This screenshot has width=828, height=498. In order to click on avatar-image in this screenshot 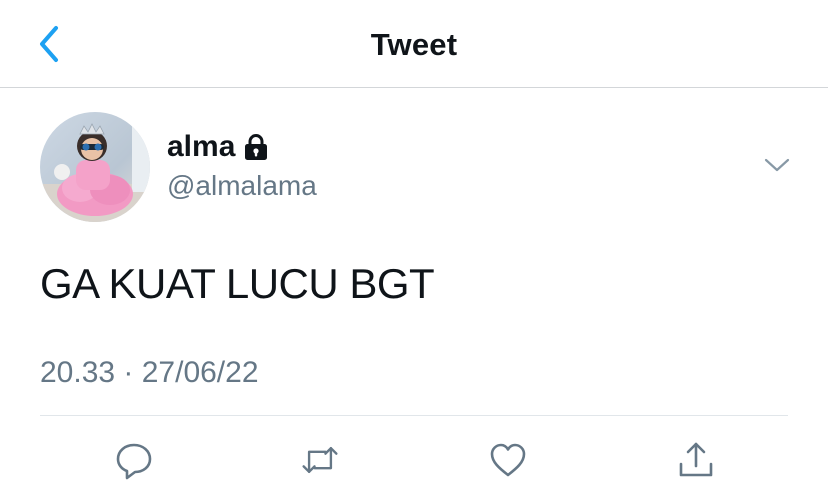, I will do `click(95, 167)`.